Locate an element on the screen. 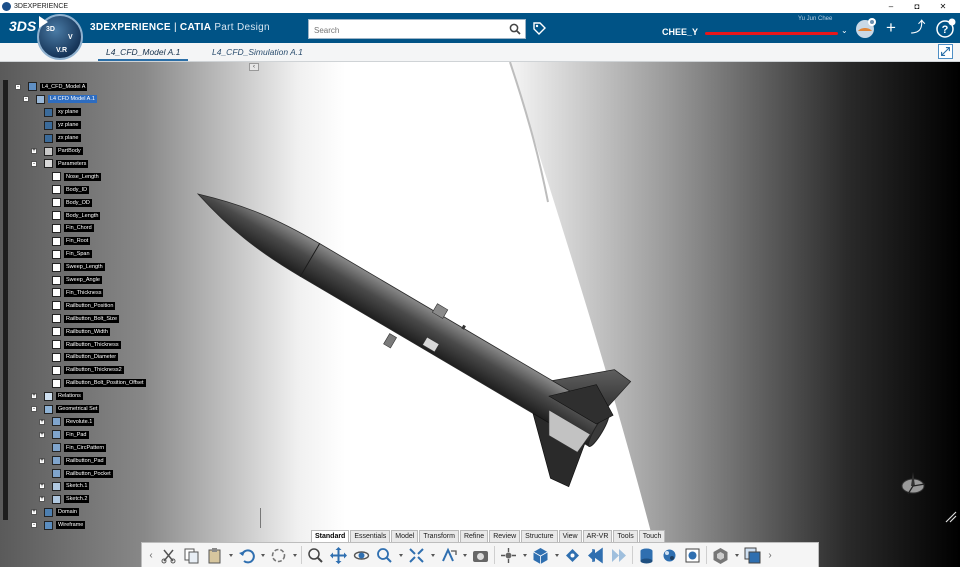  tree-node: xy plane is located at coordinates (62, 112).